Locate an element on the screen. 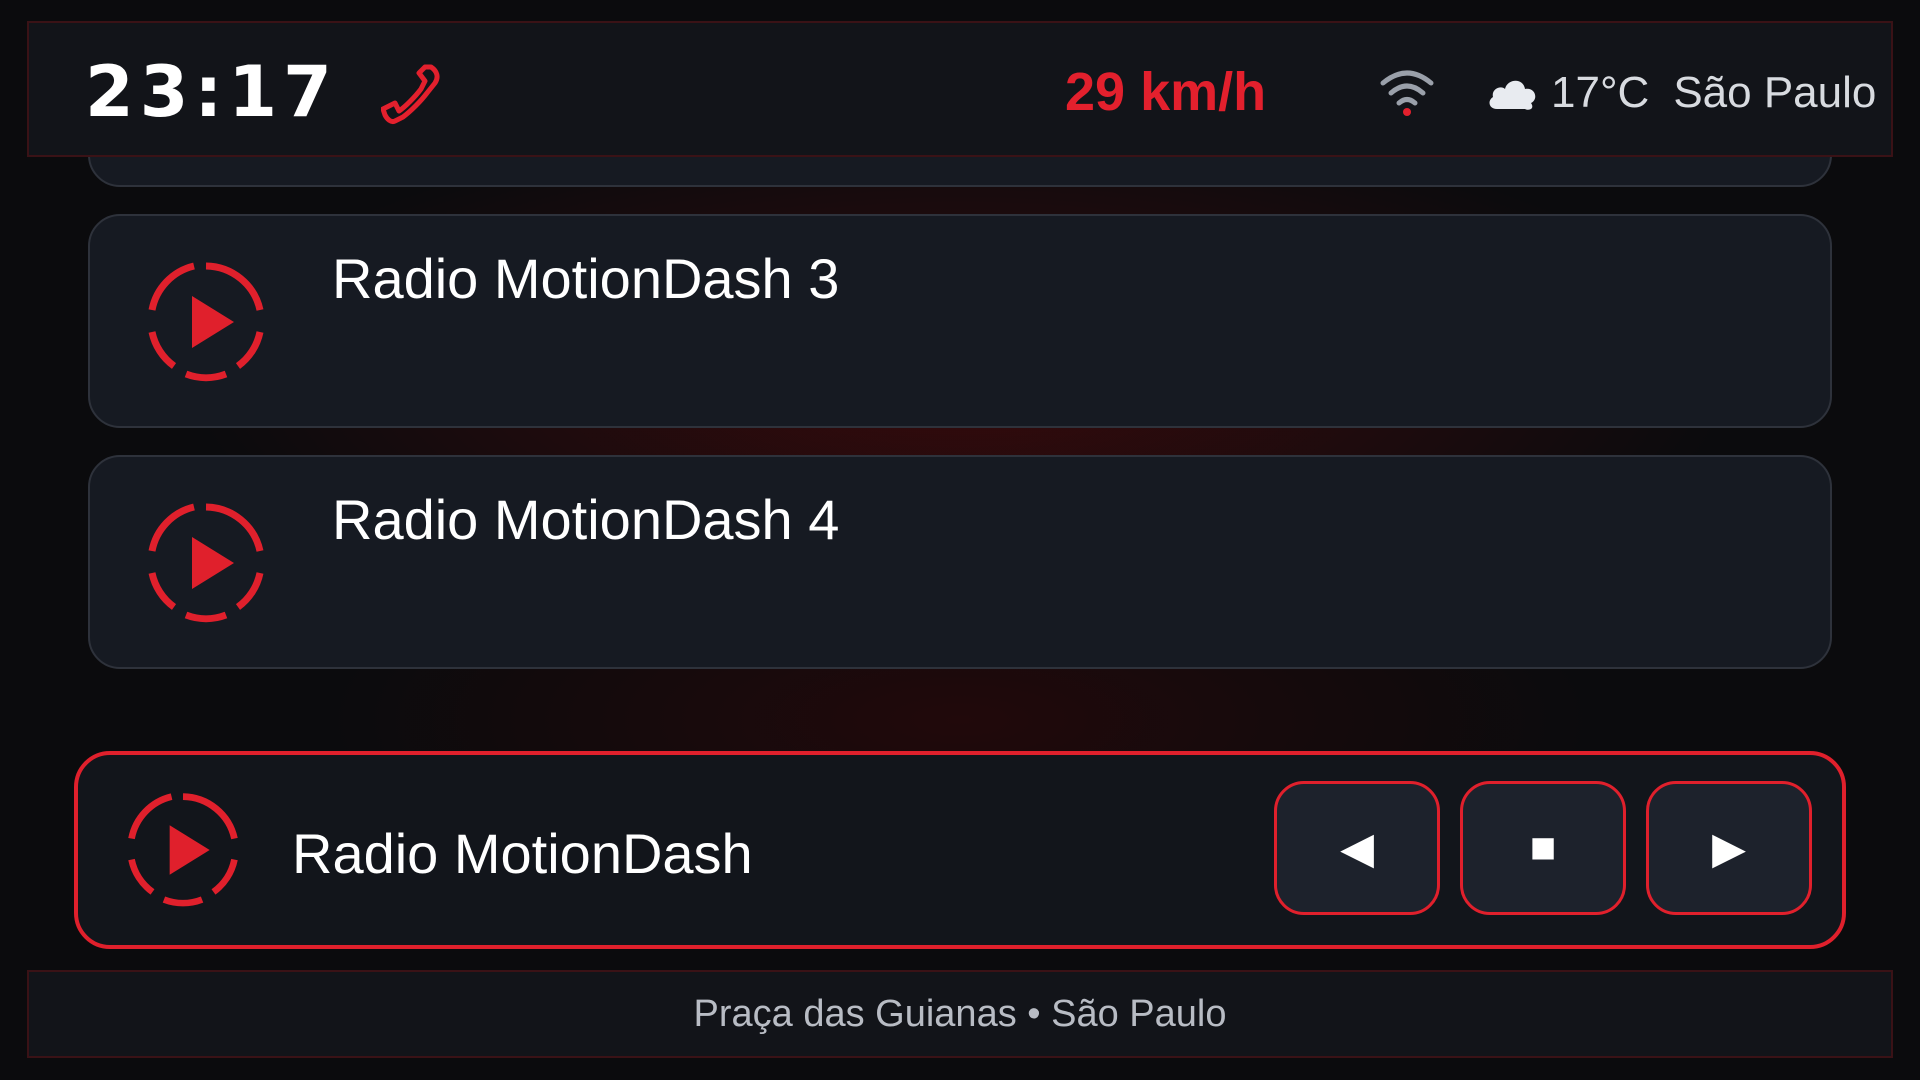 The image size is (1920, 1080). wifi-icon is located at coordinates (1407, 92).